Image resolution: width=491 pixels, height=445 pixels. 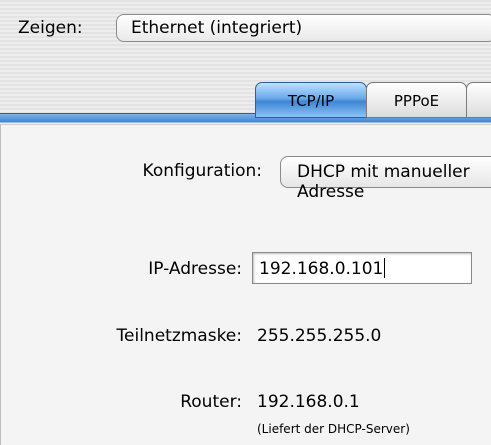 I want to click on ip-field: 192.168.0.101, so click(x=362, y=268).